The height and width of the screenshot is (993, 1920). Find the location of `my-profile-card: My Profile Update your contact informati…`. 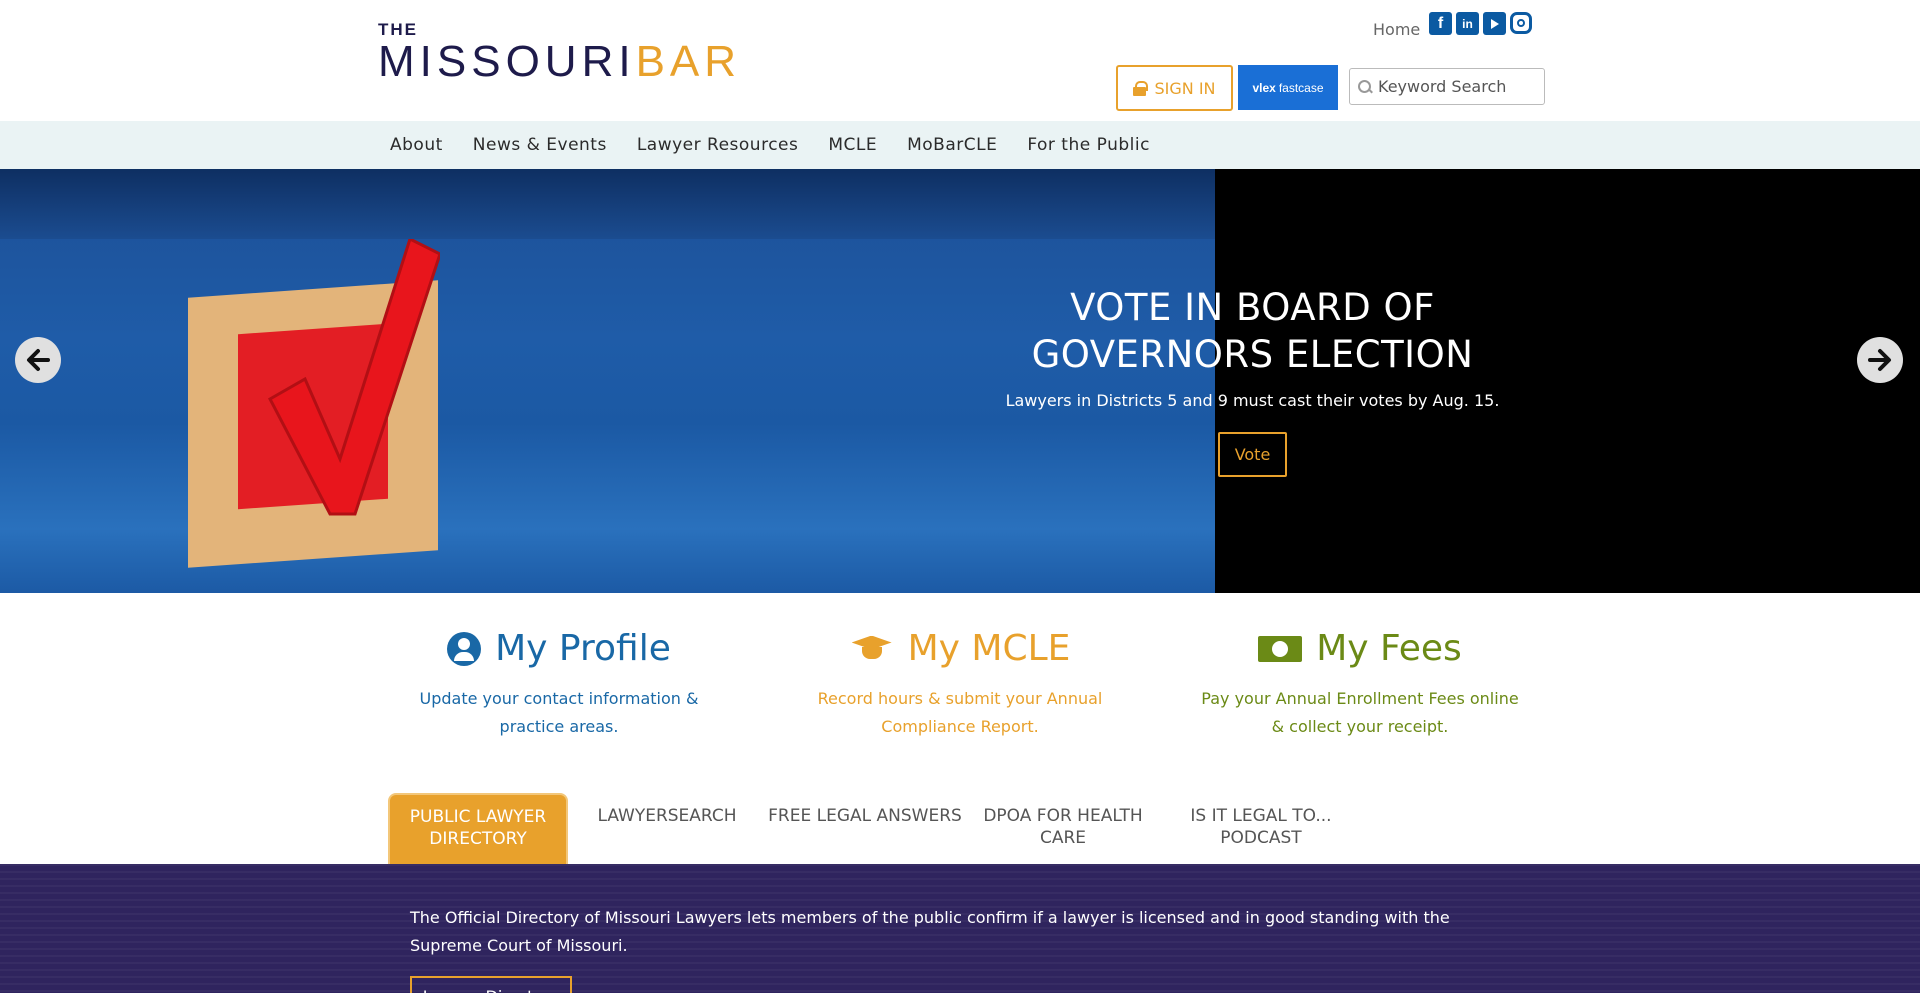

my-profile-card: My Profile Update your contact informati… is located at coordinates (559, 684).